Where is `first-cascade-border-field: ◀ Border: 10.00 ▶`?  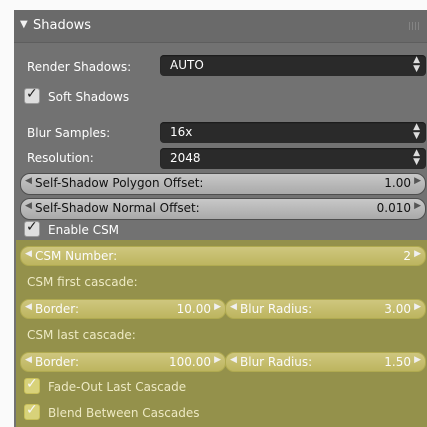 first-cascade-border-field: ◀ Border: 10.00 ▶ is located at coordinates (123, 309).